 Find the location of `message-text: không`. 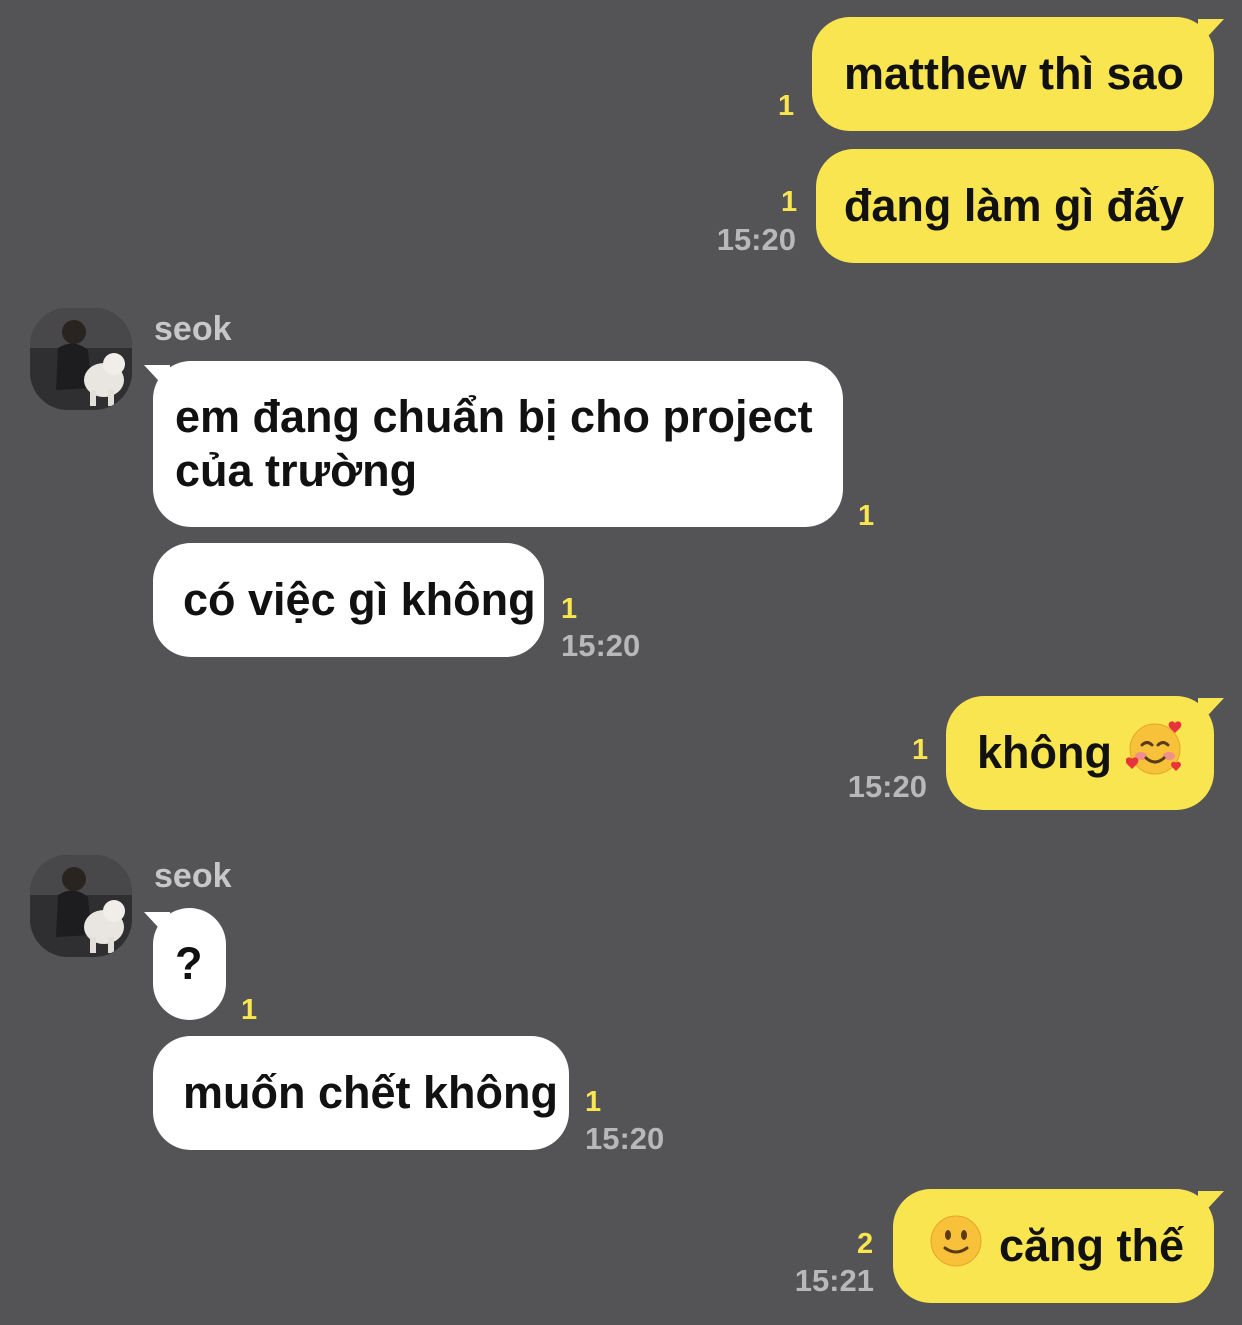

message-text: không is located at coordinates (1044, 752).